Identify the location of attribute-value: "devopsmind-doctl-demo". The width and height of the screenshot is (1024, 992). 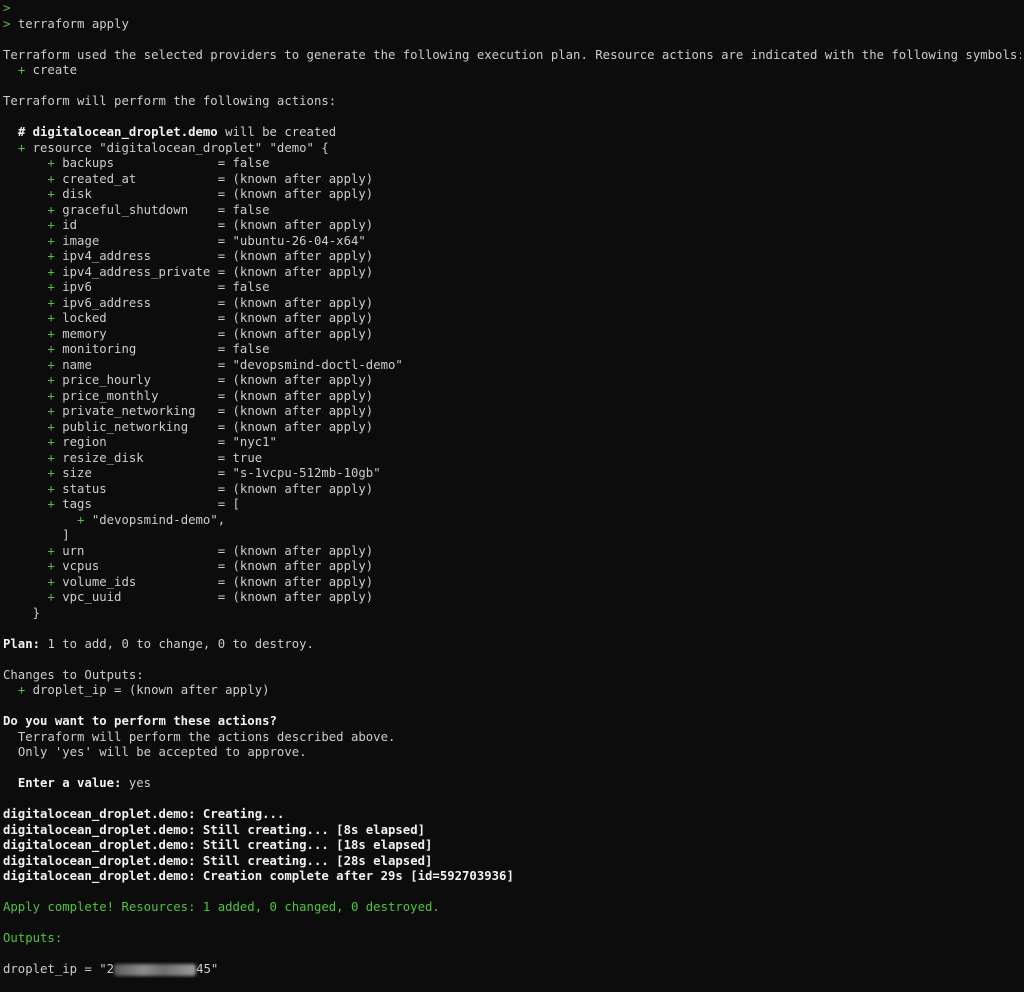
(317, 364).